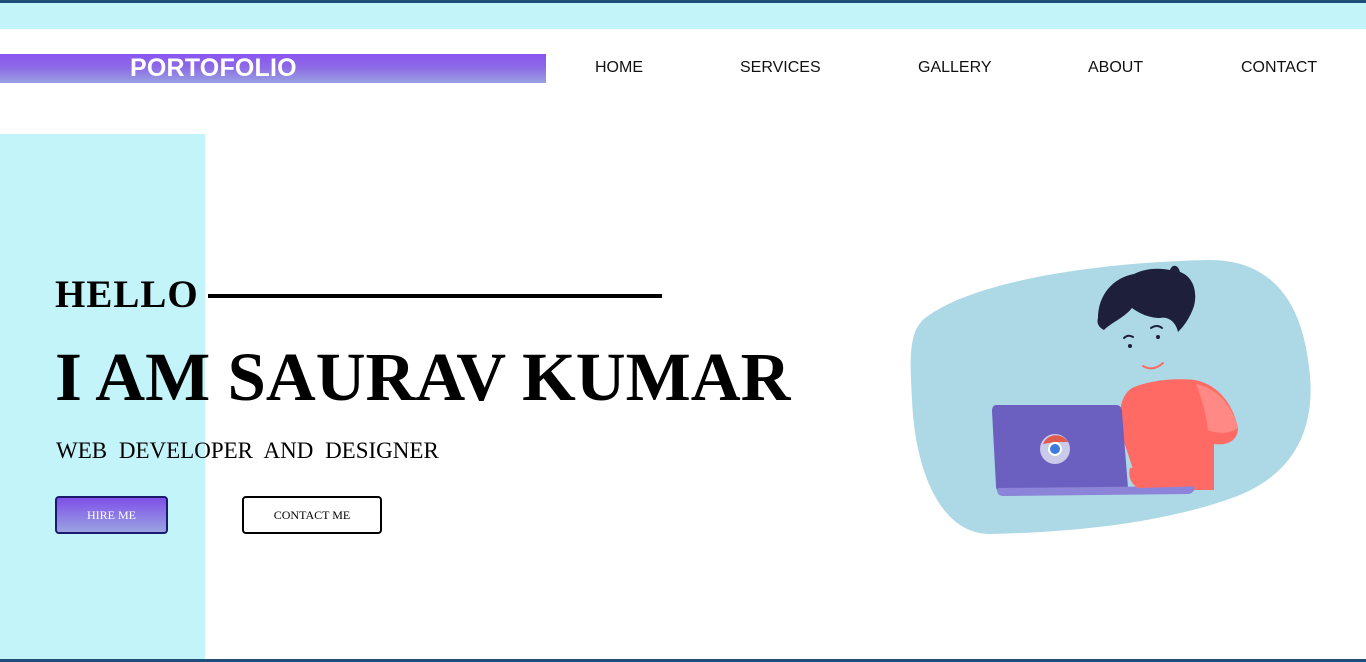 The image size is (1366, 662). I want to click on nav-home: HOME, so click(619, 68).